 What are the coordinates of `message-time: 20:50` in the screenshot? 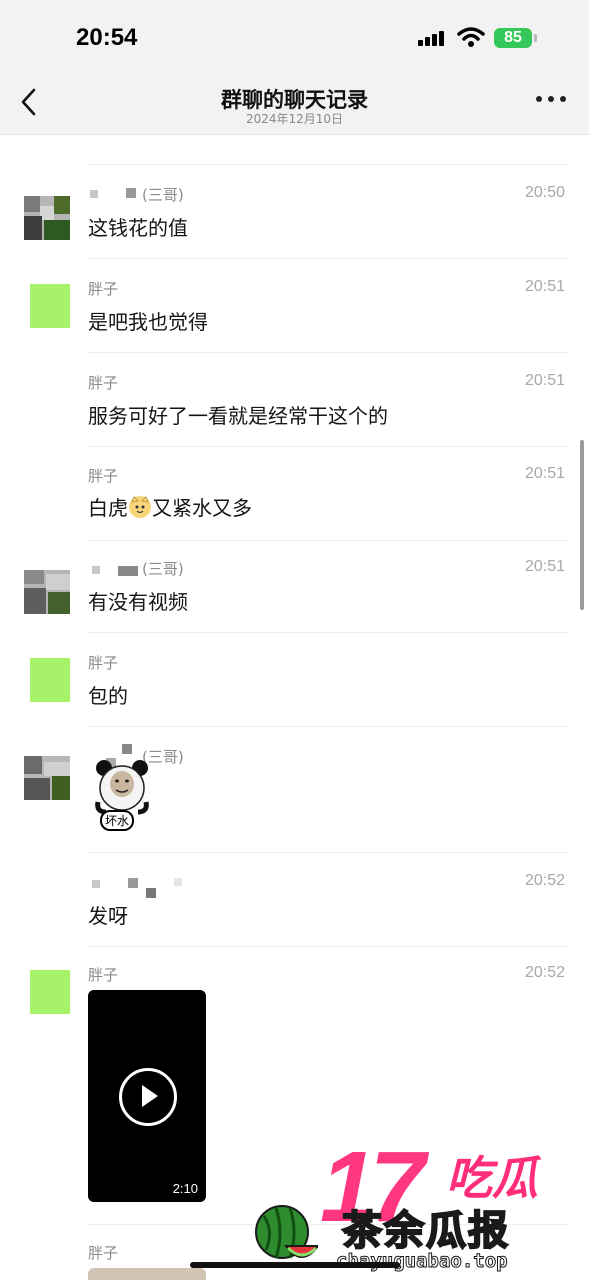 It's located at (544, 192).